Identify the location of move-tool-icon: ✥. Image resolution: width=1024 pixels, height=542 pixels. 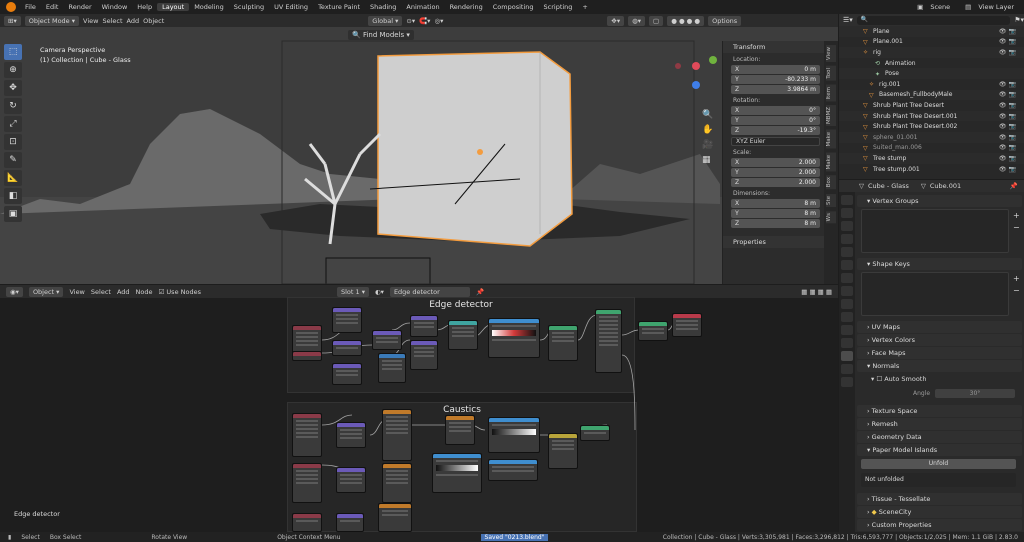
(13, 88).